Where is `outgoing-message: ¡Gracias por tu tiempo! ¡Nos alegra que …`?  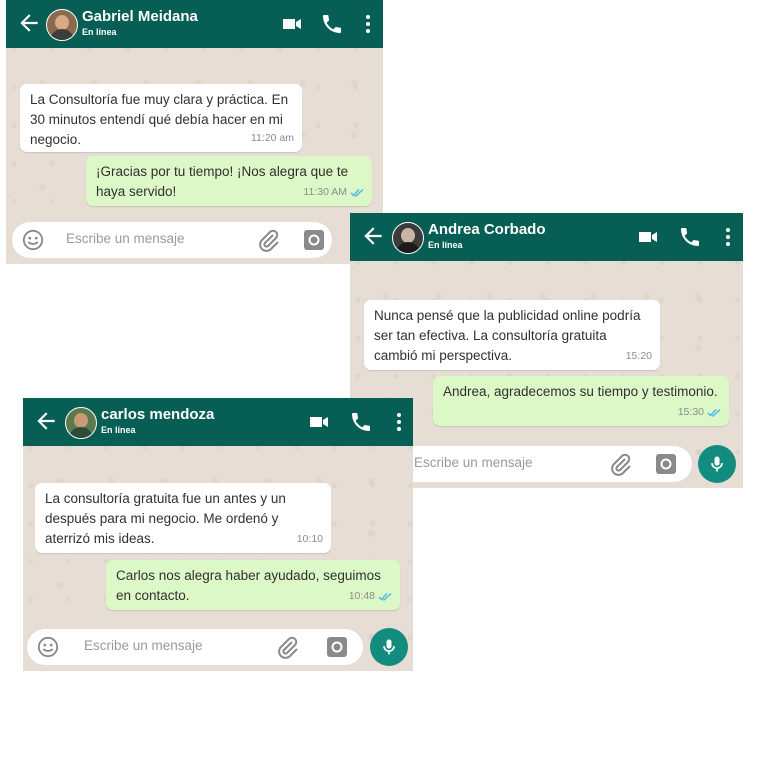
outgoing-message: ¡Gracias por tu tiempo! ¡Nos alegra que … is located at coordinates (229, 181).